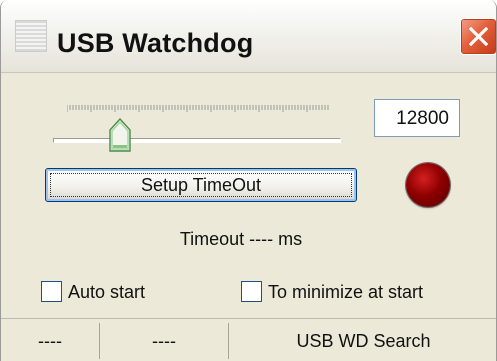 The image size is (497, 361). I want to click on minimize-at-start-checkbox: To minimize at start, so click(356, 293).